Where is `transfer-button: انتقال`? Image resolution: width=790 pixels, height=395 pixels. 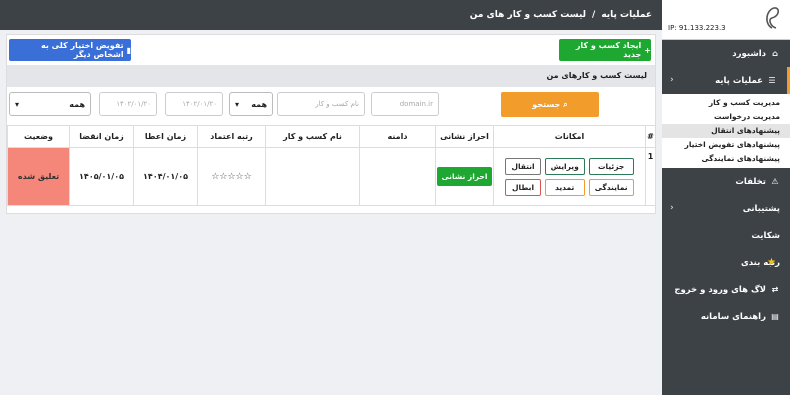 transfer-button: انتقال is located at coordinates (523, 166).